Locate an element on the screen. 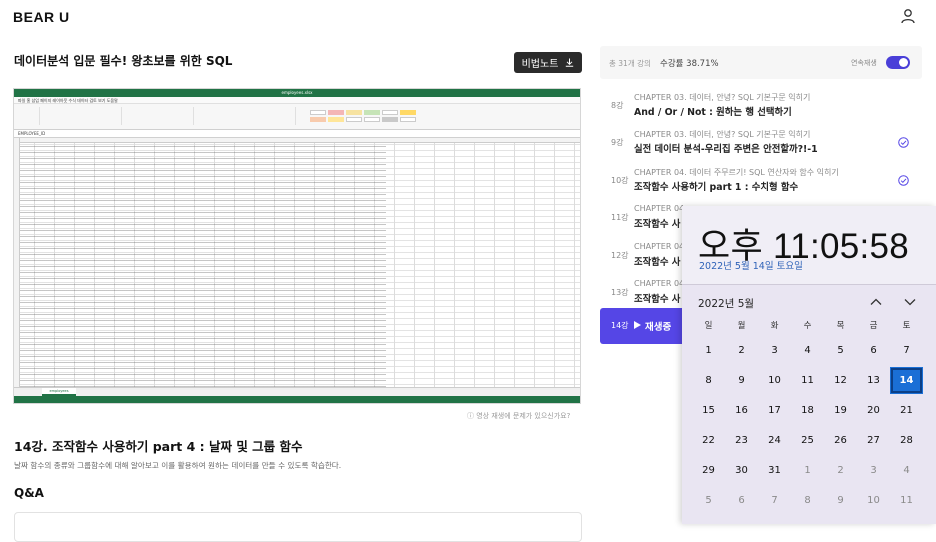  secret-note-button: 비법노트 is located at coordinates (548, 62).